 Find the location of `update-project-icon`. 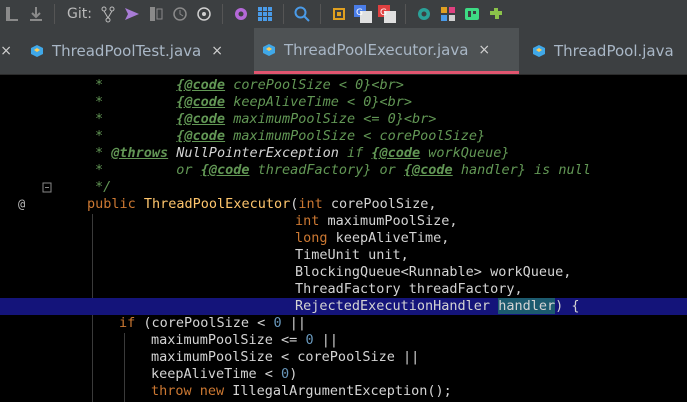

update-project-icon is located at coordinates (12, 14).